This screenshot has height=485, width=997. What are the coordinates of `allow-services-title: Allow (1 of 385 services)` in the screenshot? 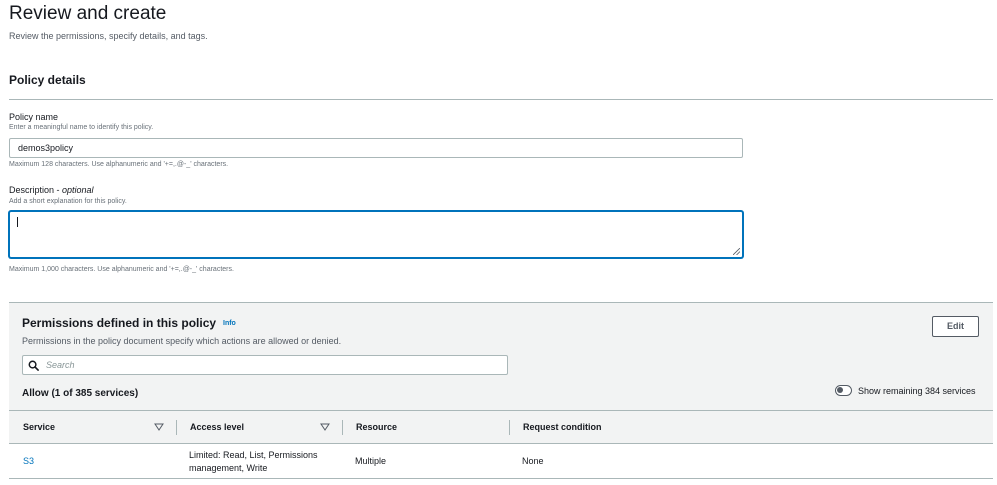 It's located at (80, 393).